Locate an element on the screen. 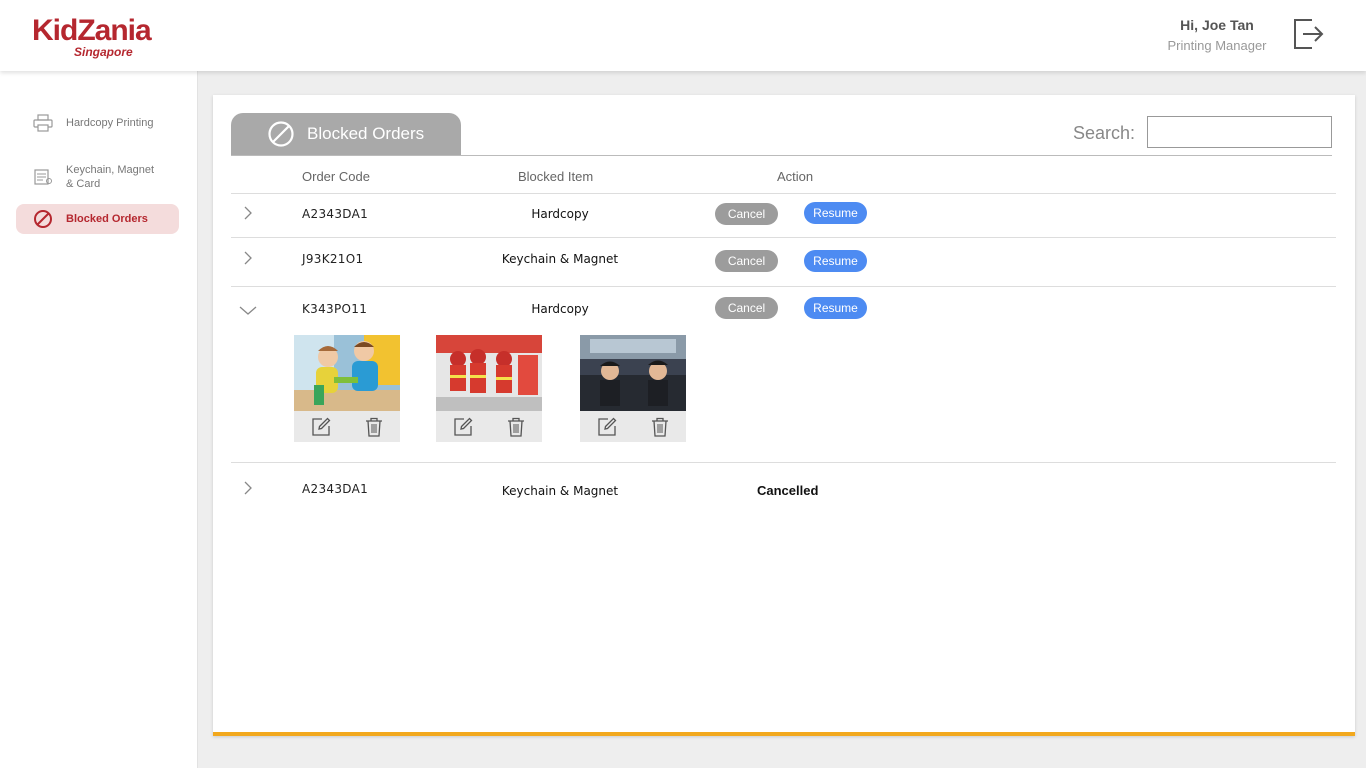 This screenshot has width=1366, height=768. kids-pilots-photo is located at coordinates (633, 373).